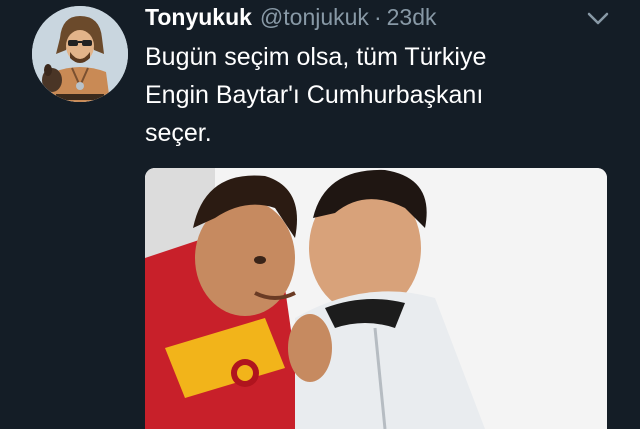 The width and height of the screenshot is (640, 429). I want to click on tweet-time: 23dk, so click(412, 17).